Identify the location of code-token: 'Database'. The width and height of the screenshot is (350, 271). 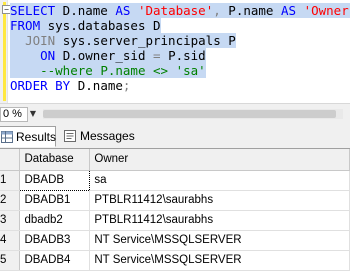
(175, 10).